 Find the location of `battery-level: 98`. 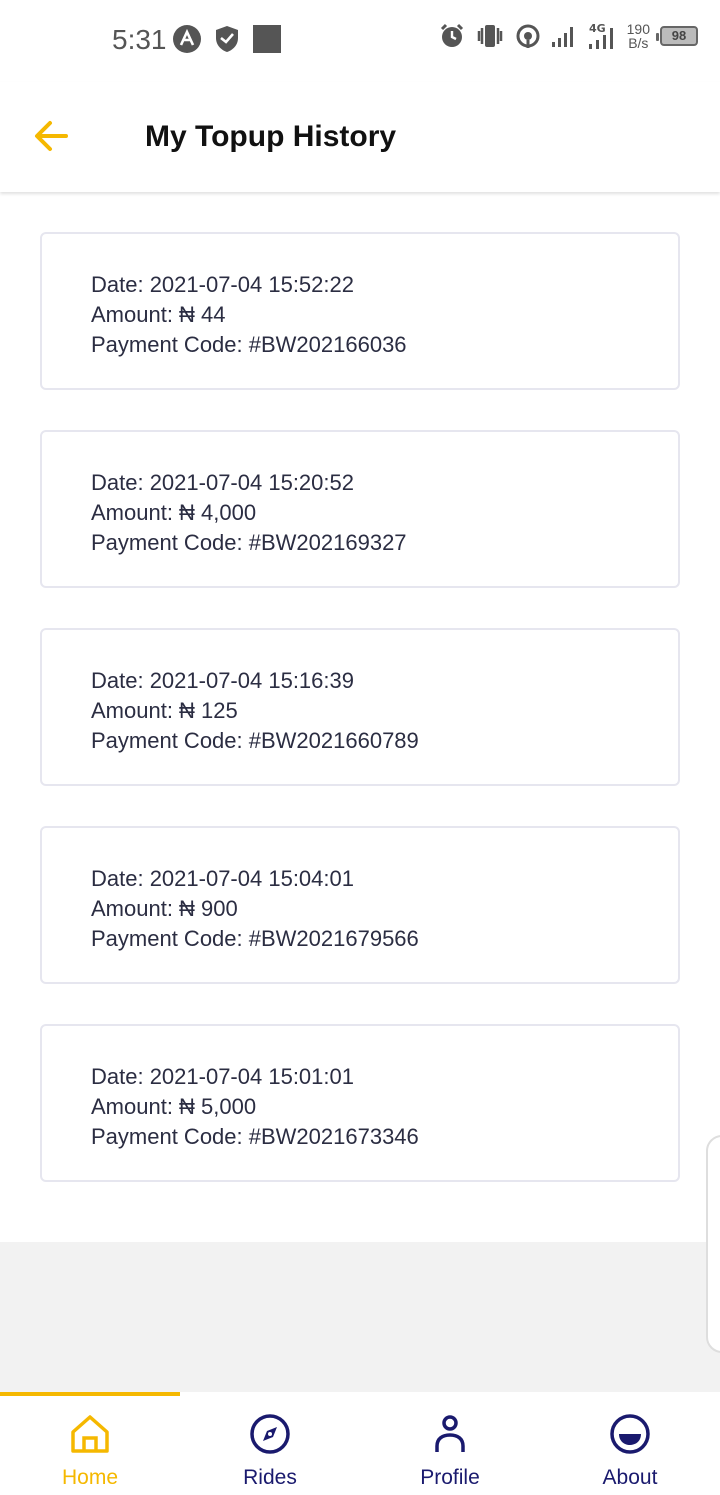

battery-level: 98 is located at coordinates (679, 35).